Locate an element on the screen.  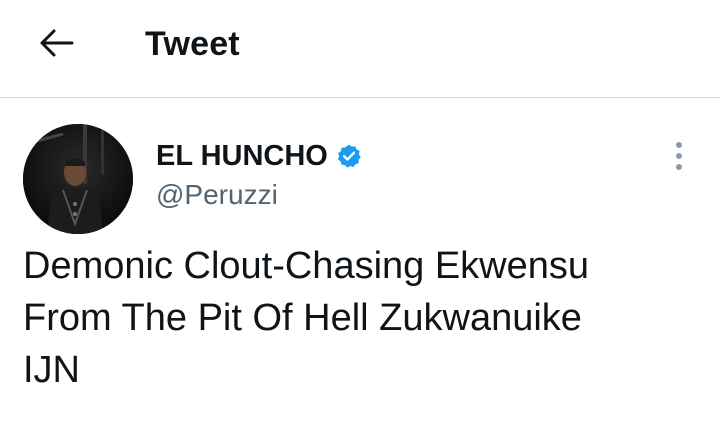
display-name: EL HUNCHO is located at coordinates (242, 156).